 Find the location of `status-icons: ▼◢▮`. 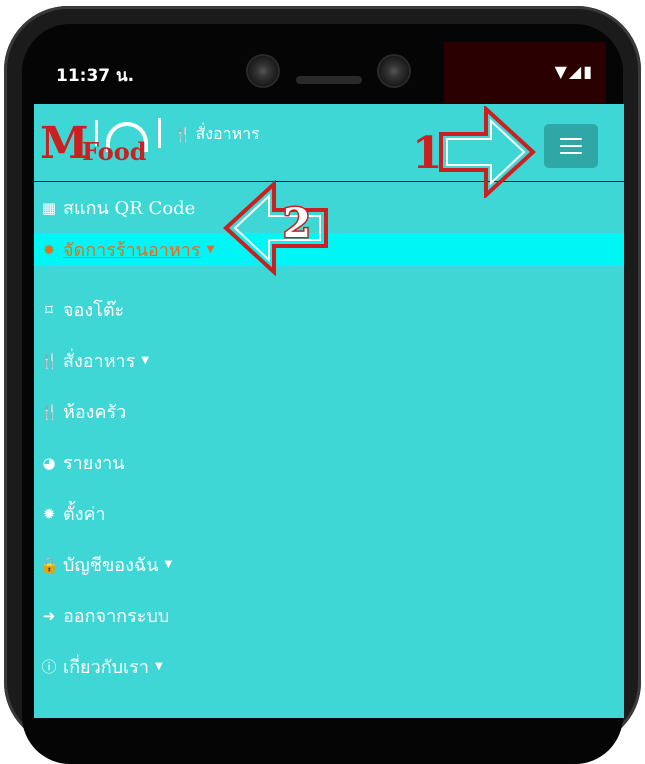

status-icons: ▼◢▮ is located at coordinates (574, 71).